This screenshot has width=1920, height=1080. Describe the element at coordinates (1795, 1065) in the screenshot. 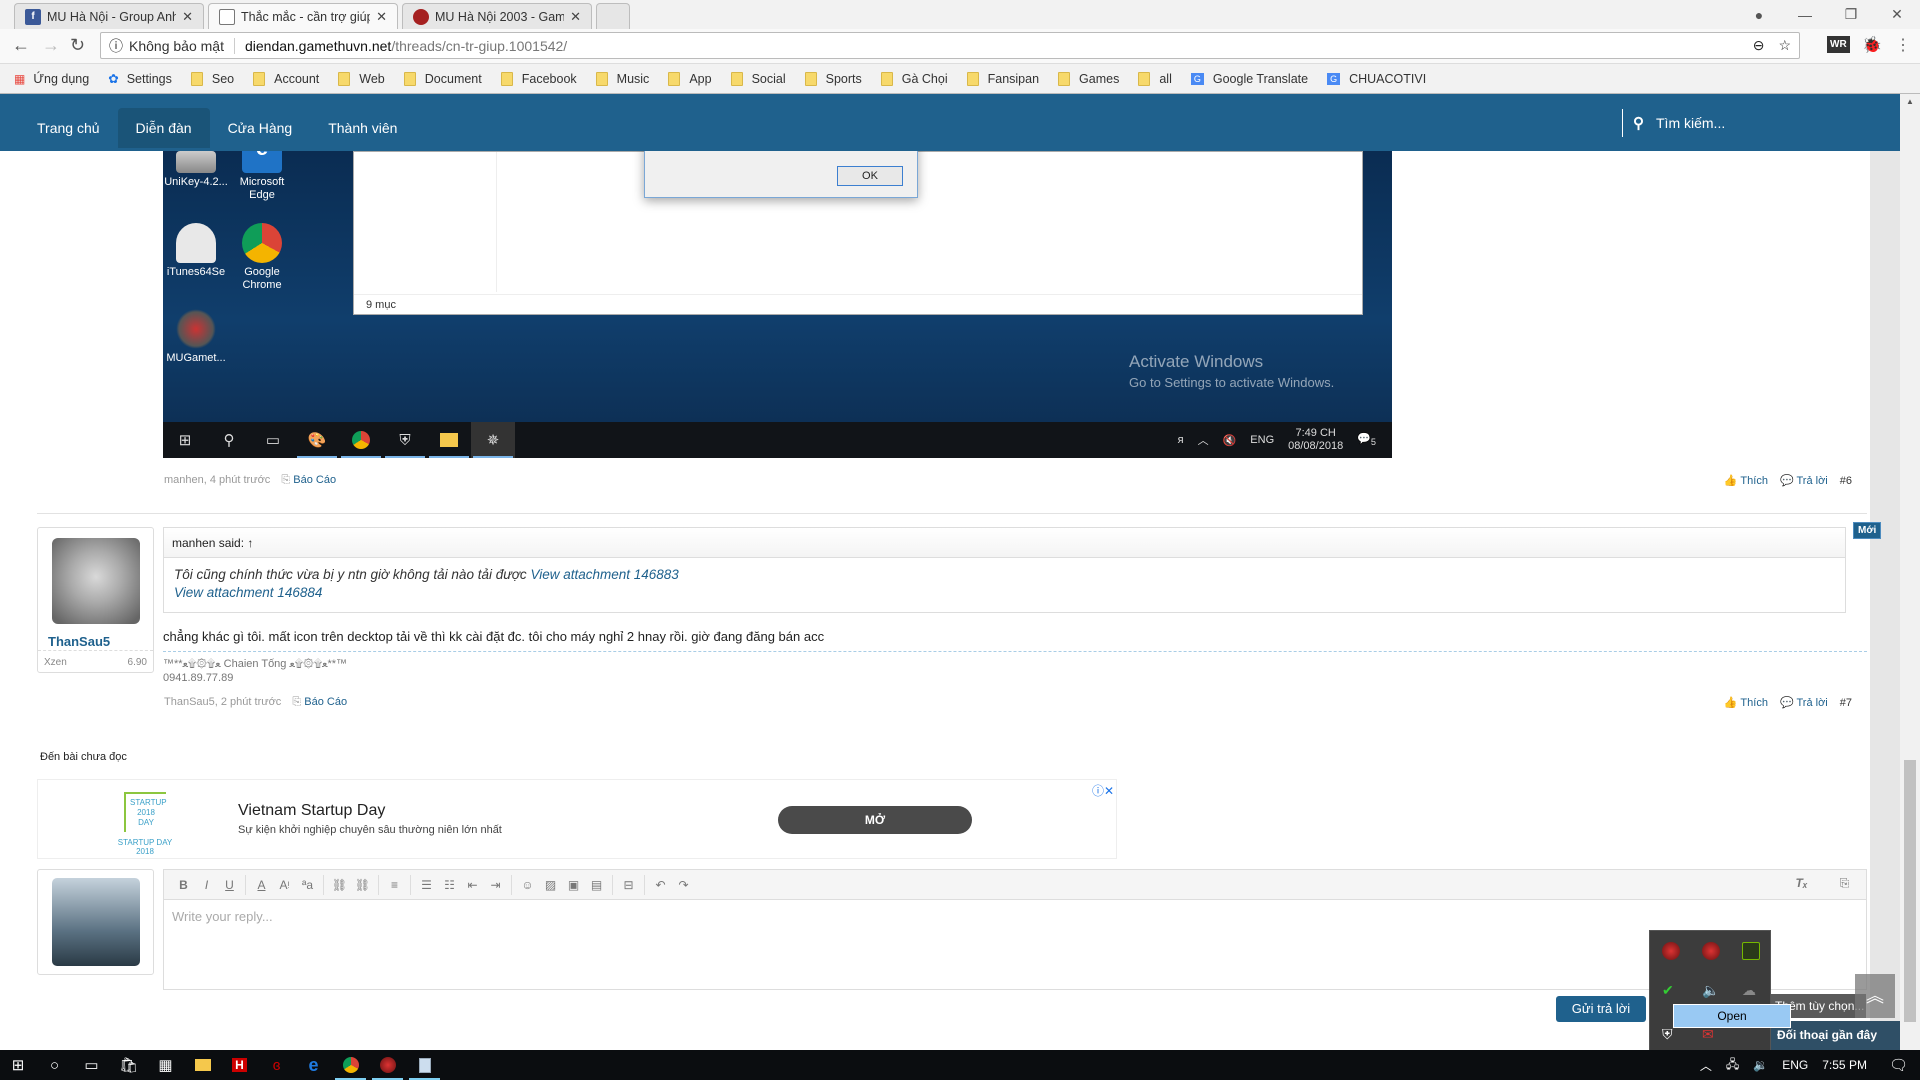

I see `language-indicator: ENG` at that location.